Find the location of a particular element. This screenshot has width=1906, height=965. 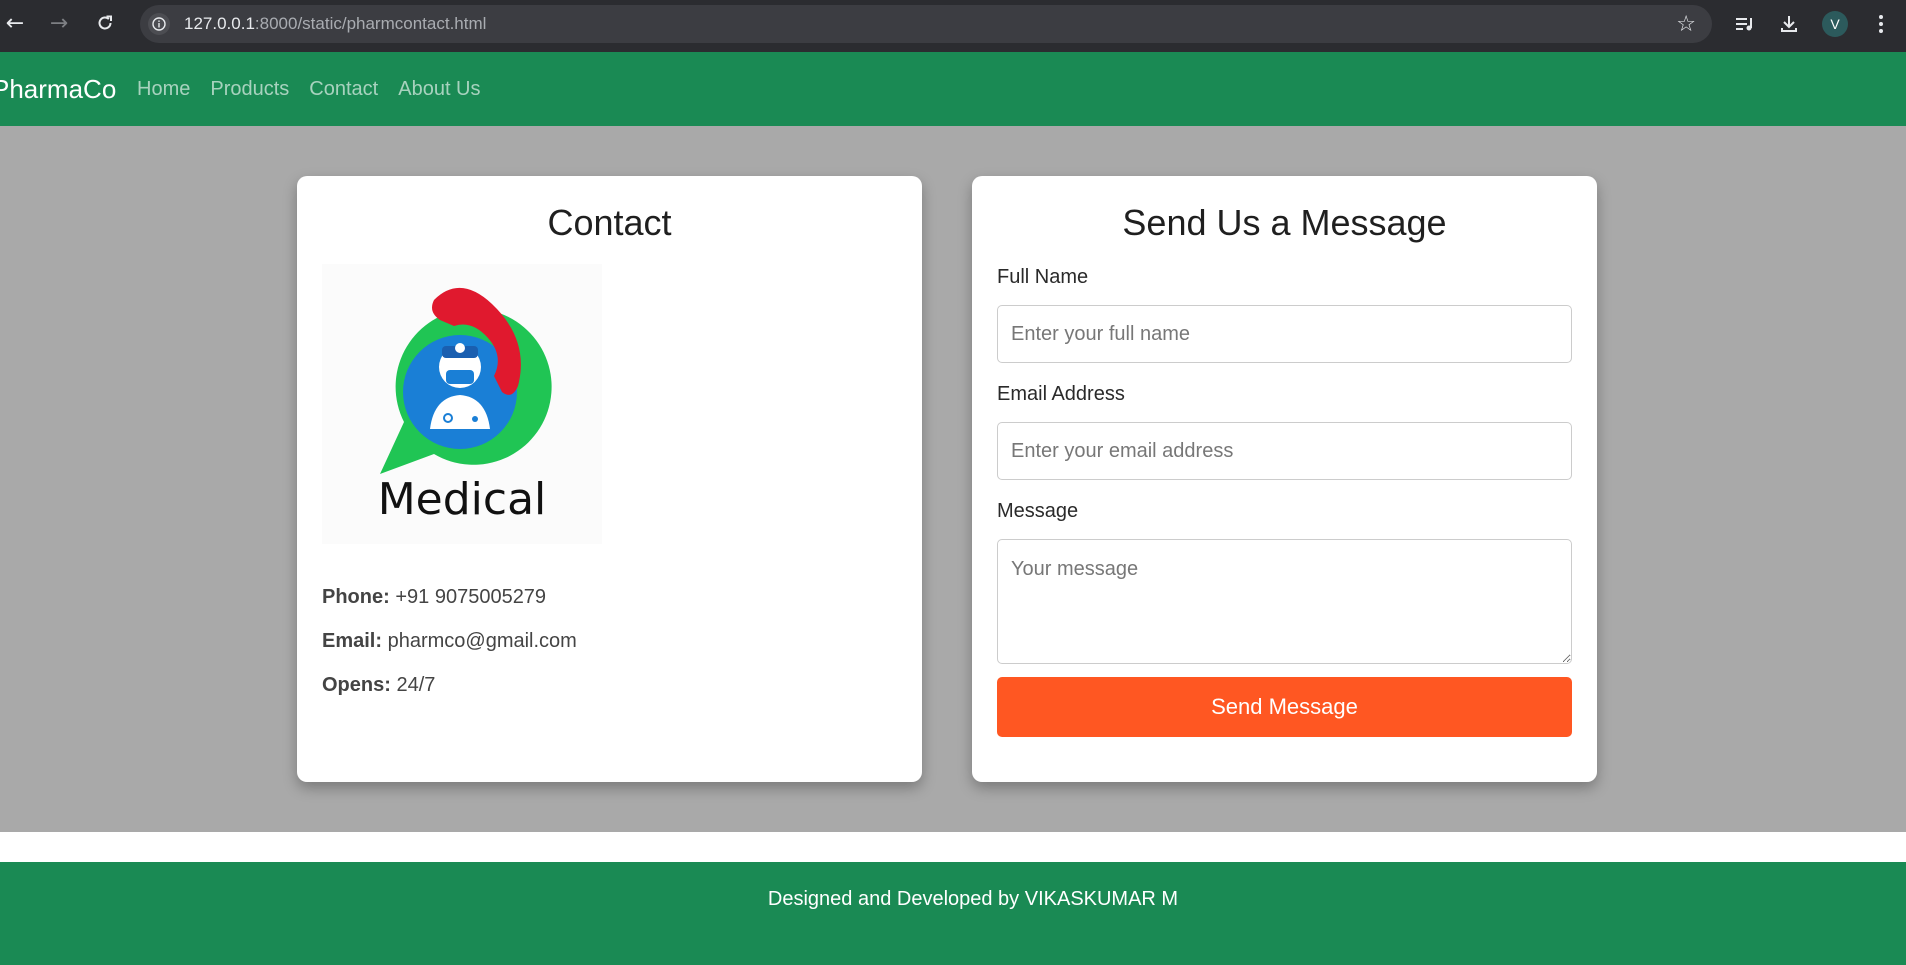

media-control-icon is located at coordinates (1745, 24).